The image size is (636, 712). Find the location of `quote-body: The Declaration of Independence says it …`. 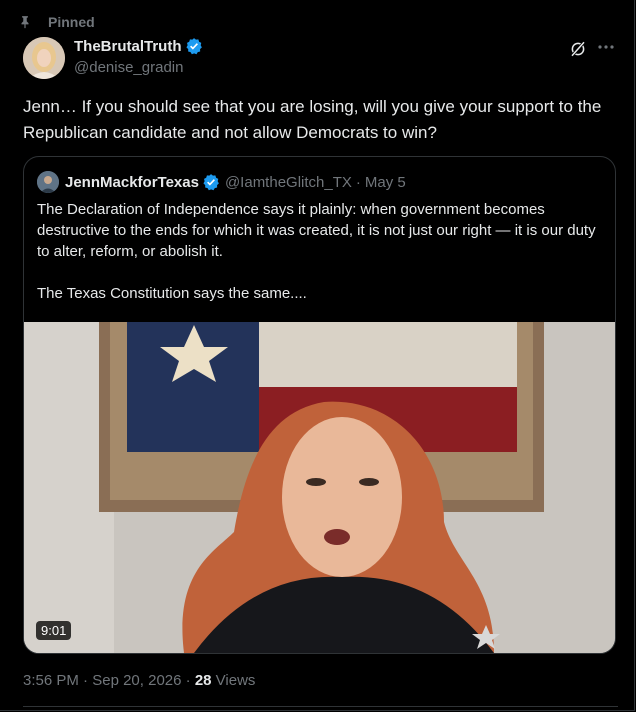

quote-body: The Declaration of Independence says it … is located at coordinates (319, 251).